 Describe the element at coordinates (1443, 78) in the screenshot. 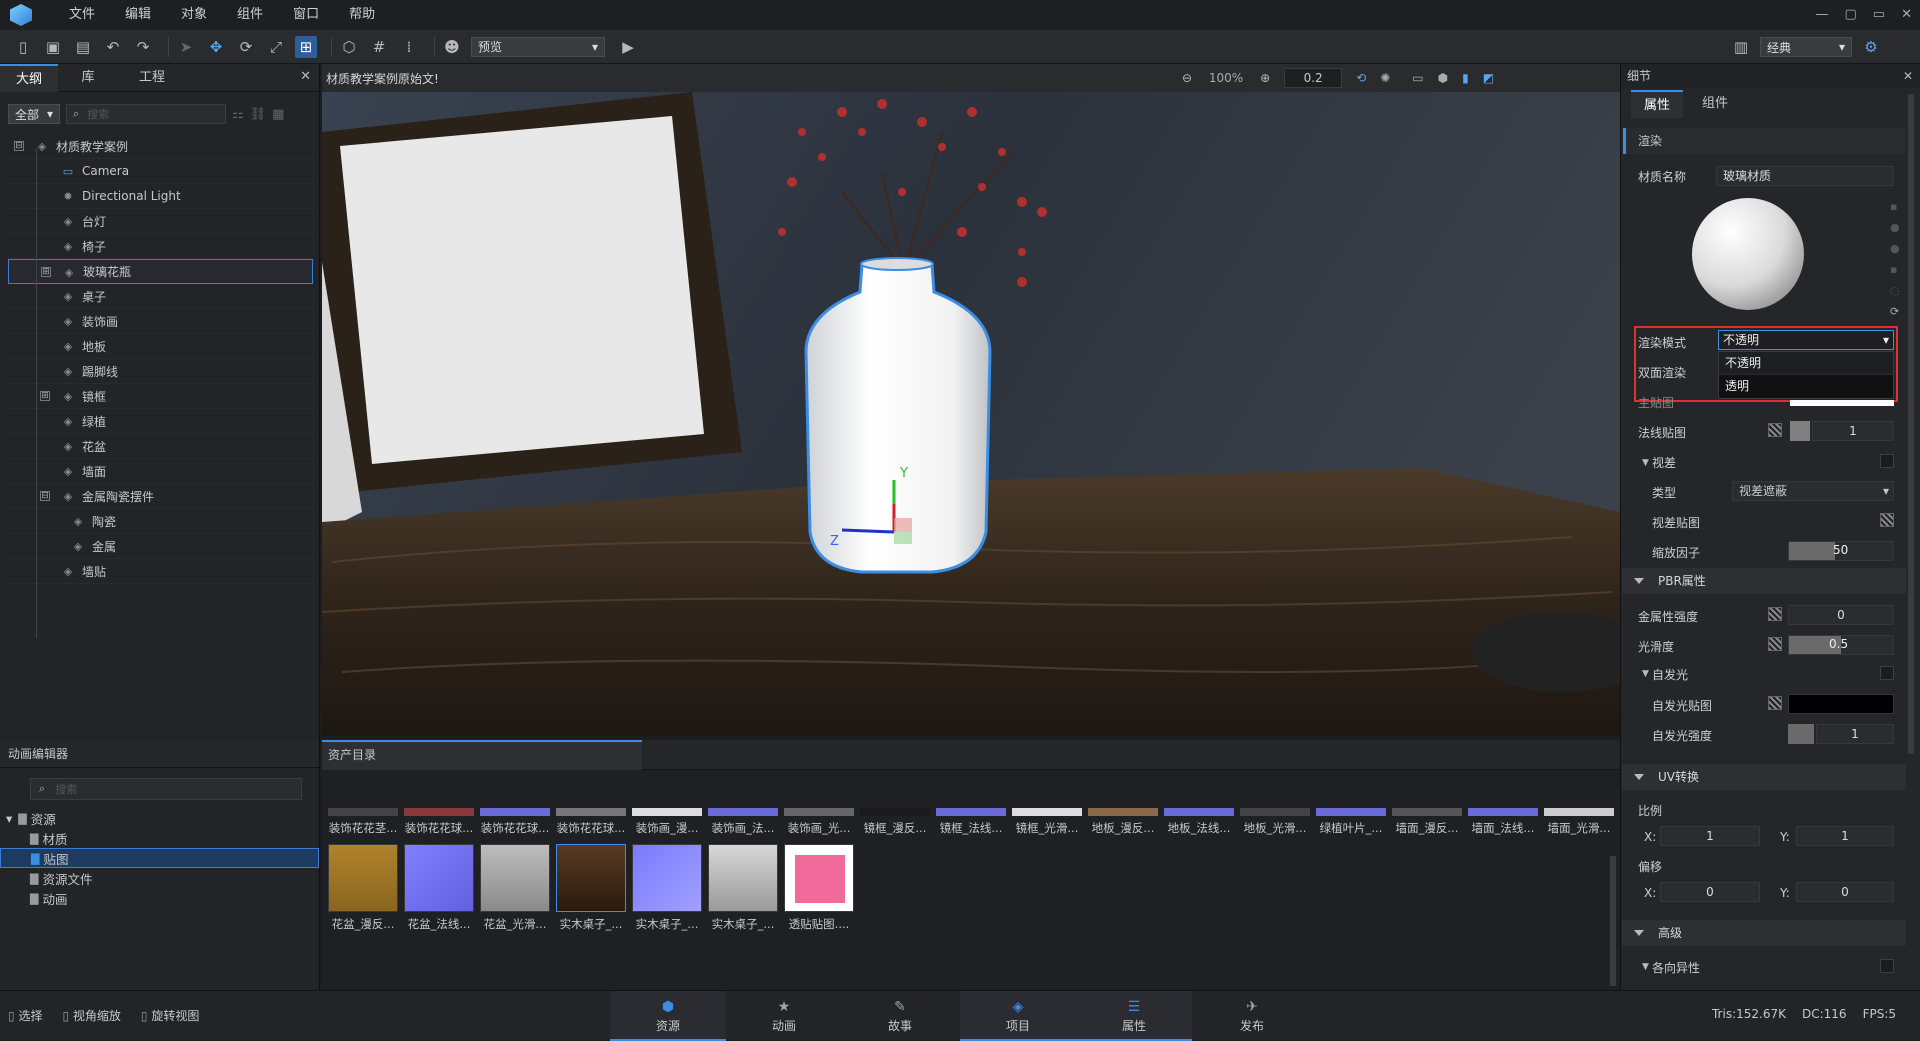

I see `cube-icon: ⬢` at that location.